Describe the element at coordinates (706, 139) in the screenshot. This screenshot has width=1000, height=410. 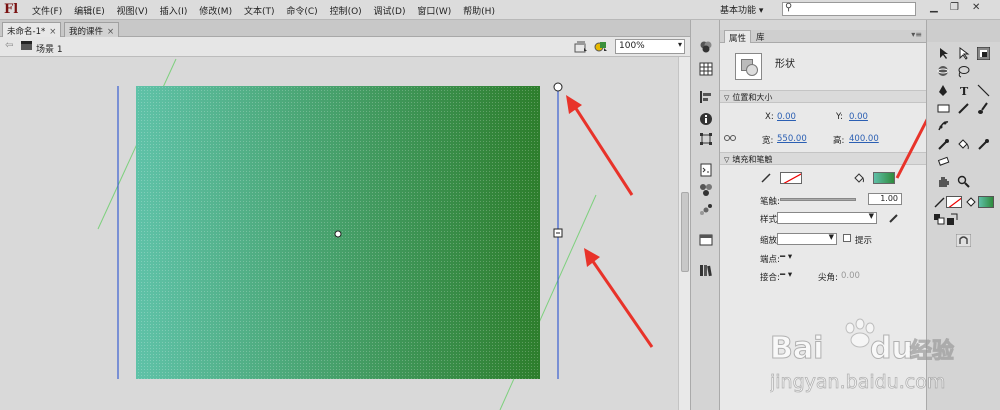
I see `transform-panel-icon` at that location.